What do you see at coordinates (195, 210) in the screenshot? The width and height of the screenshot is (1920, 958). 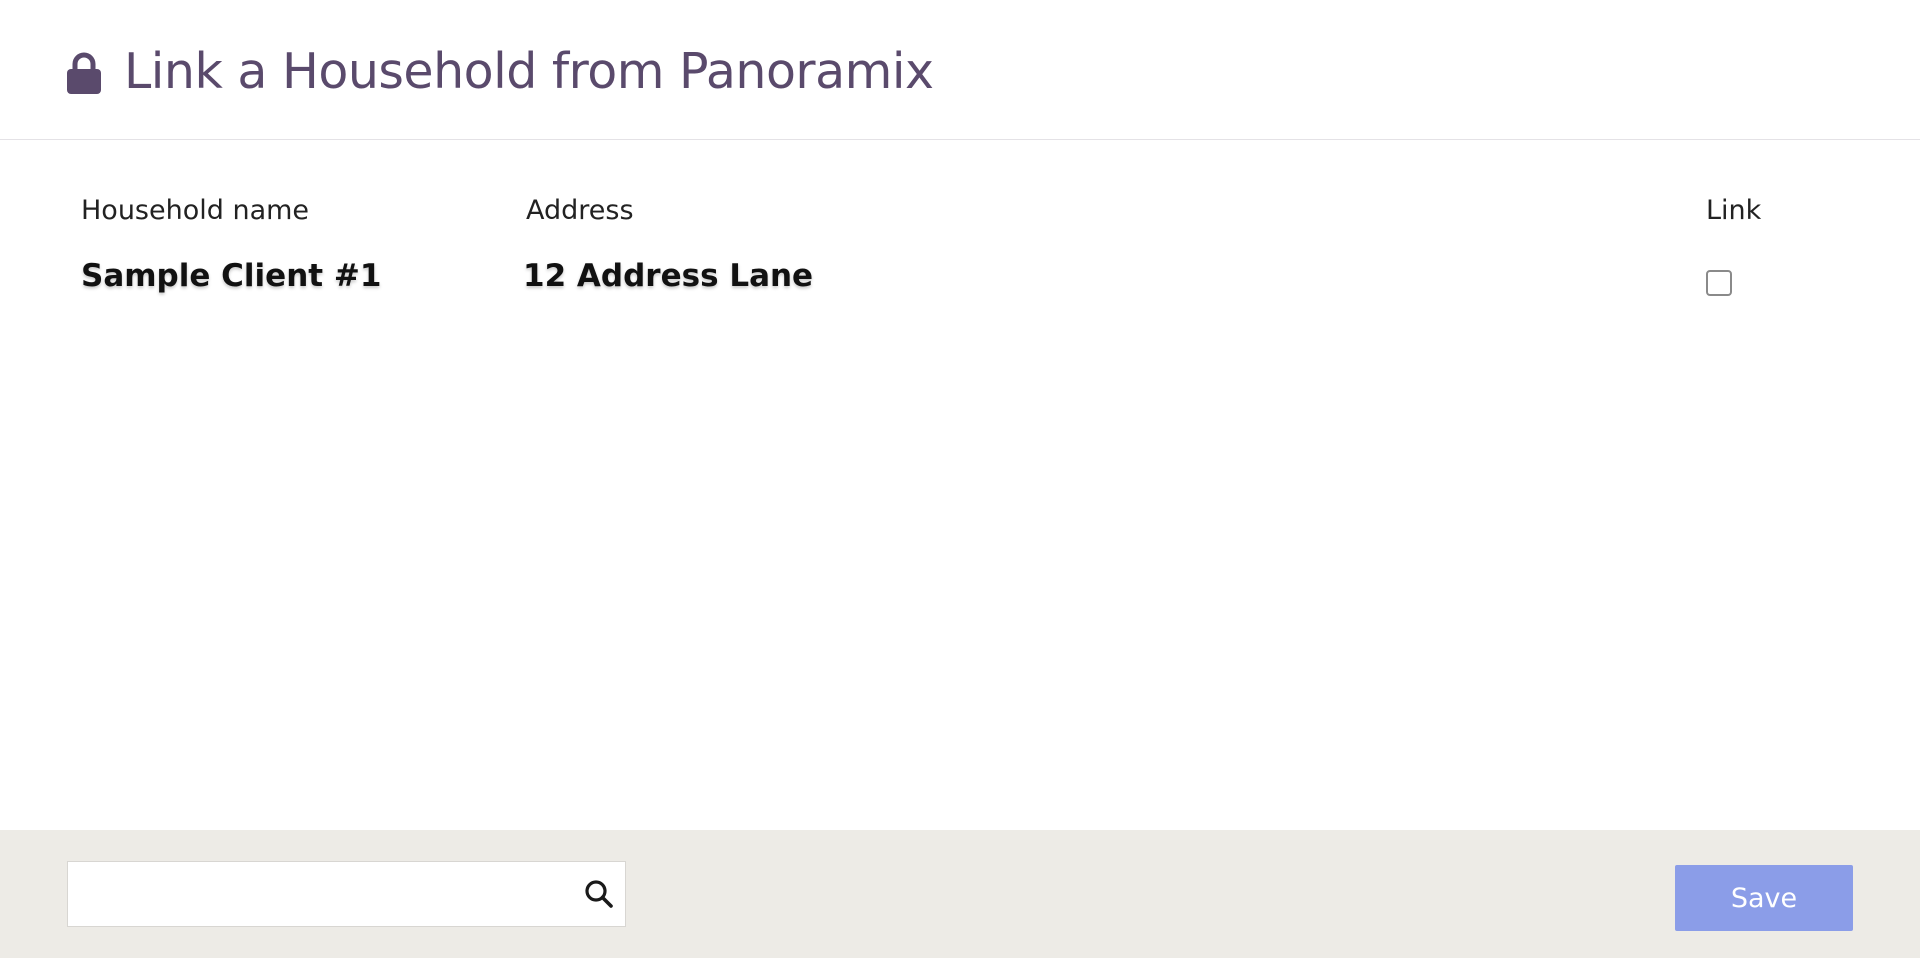 I see `column-header-household-name: Household name` at bounding box center [195, 210].